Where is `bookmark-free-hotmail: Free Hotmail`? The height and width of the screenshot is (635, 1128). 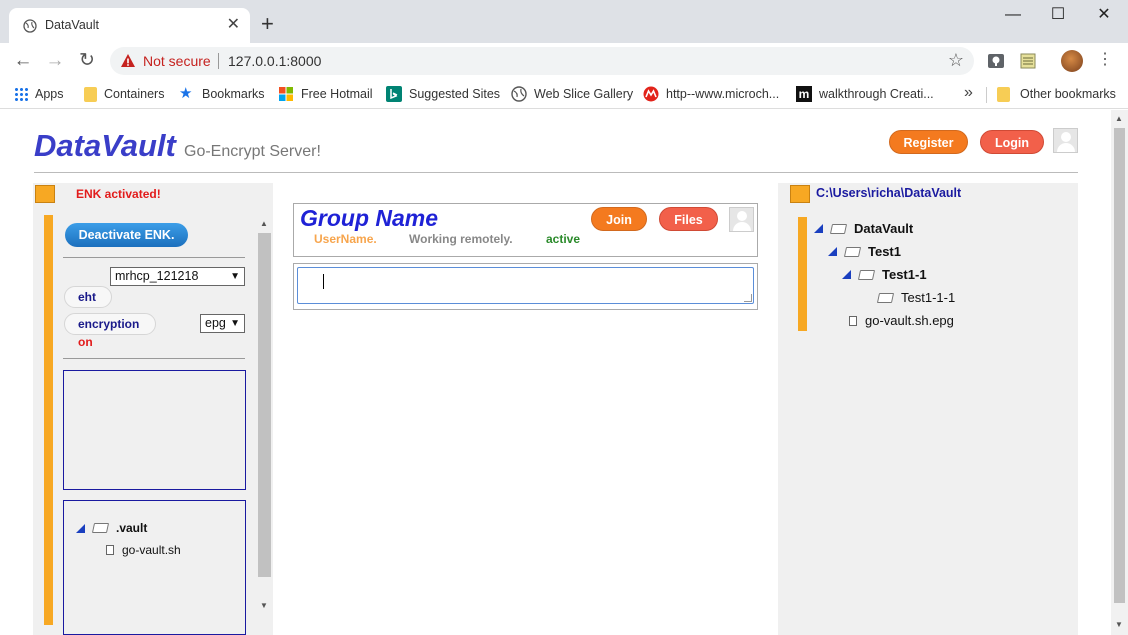
bookmark-free-hotmail: Free Hotmail is located at coordinates (325, 94).